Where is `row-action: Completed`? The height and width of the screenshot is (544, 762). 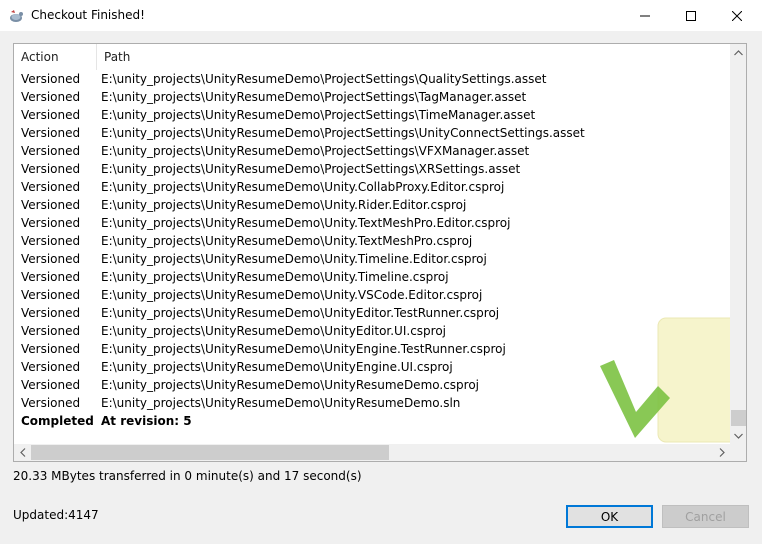 row-action: Completed is located at coordinates (57, 421).